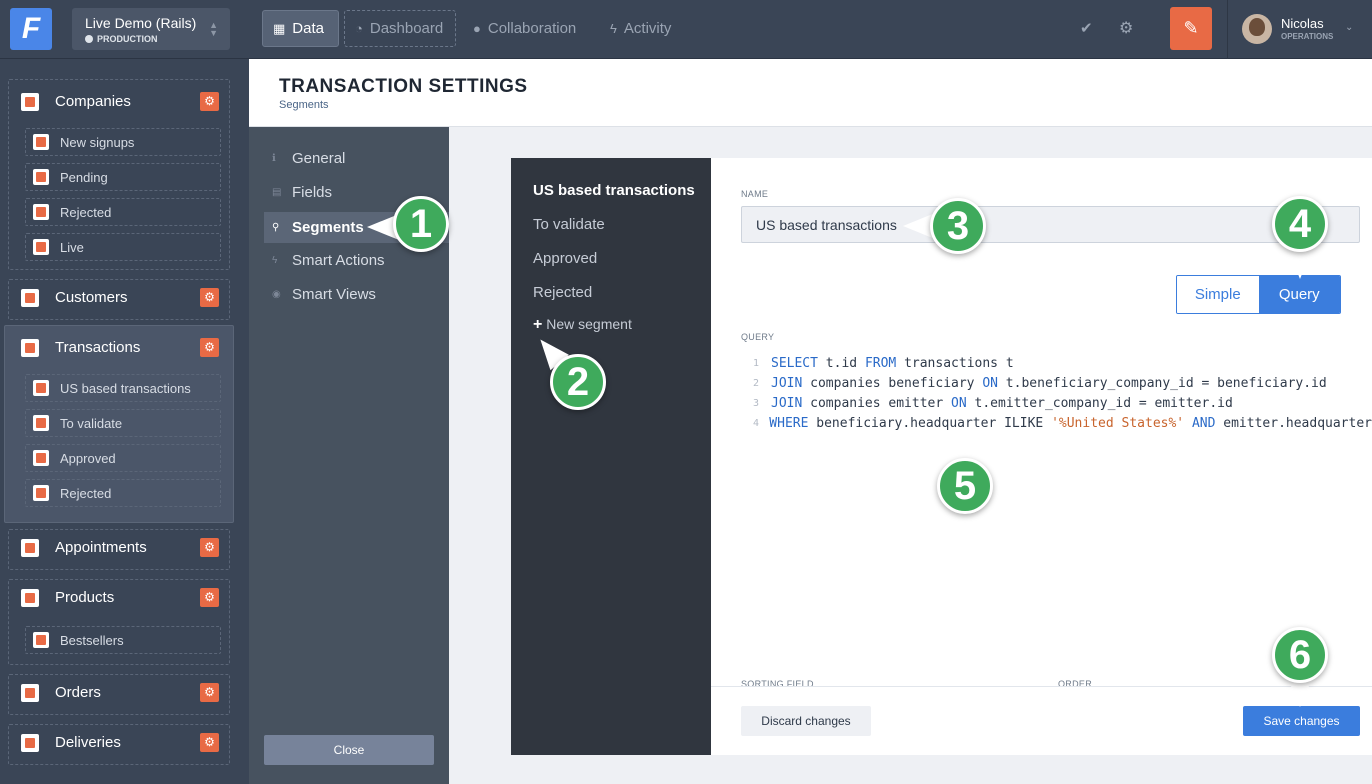 The width and height of the screenshot is (1372, 784). What do you see at coordinates (279, 28) in the screenshot?
I see `table-icon: ▦` at bounding box center [279, 28].